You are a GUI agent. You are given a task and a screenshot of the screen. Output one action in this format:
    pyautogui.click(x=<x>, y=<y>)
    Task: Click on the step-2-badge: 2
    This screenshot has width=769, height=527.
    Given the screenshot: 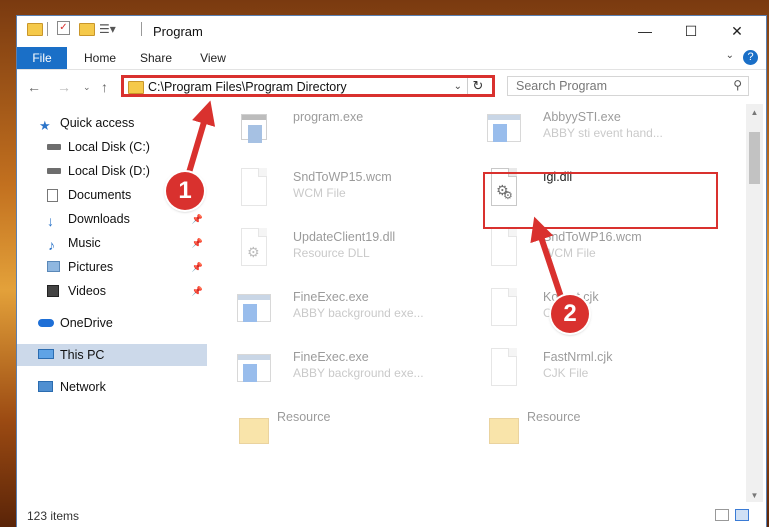 What is the action you would take?
    pyautogui.click(x=570, y=314)
    